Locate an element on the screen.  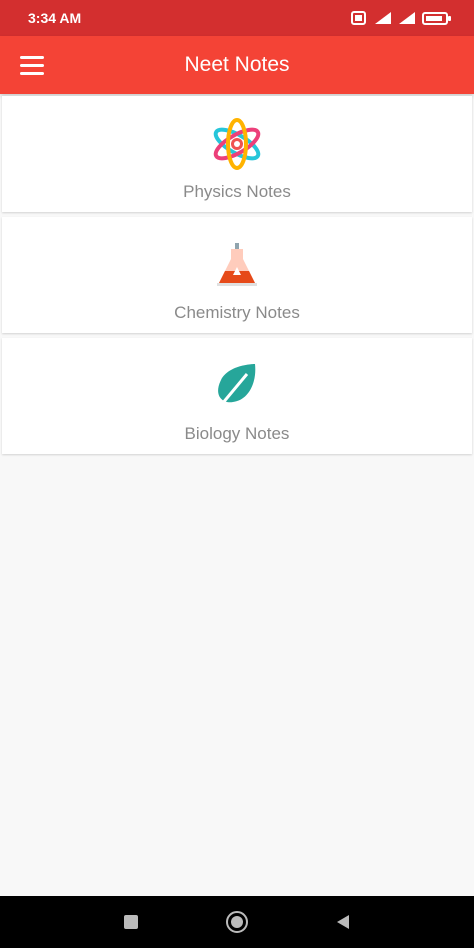
app-title: Neet Notes is located at coordinates (237, 64).